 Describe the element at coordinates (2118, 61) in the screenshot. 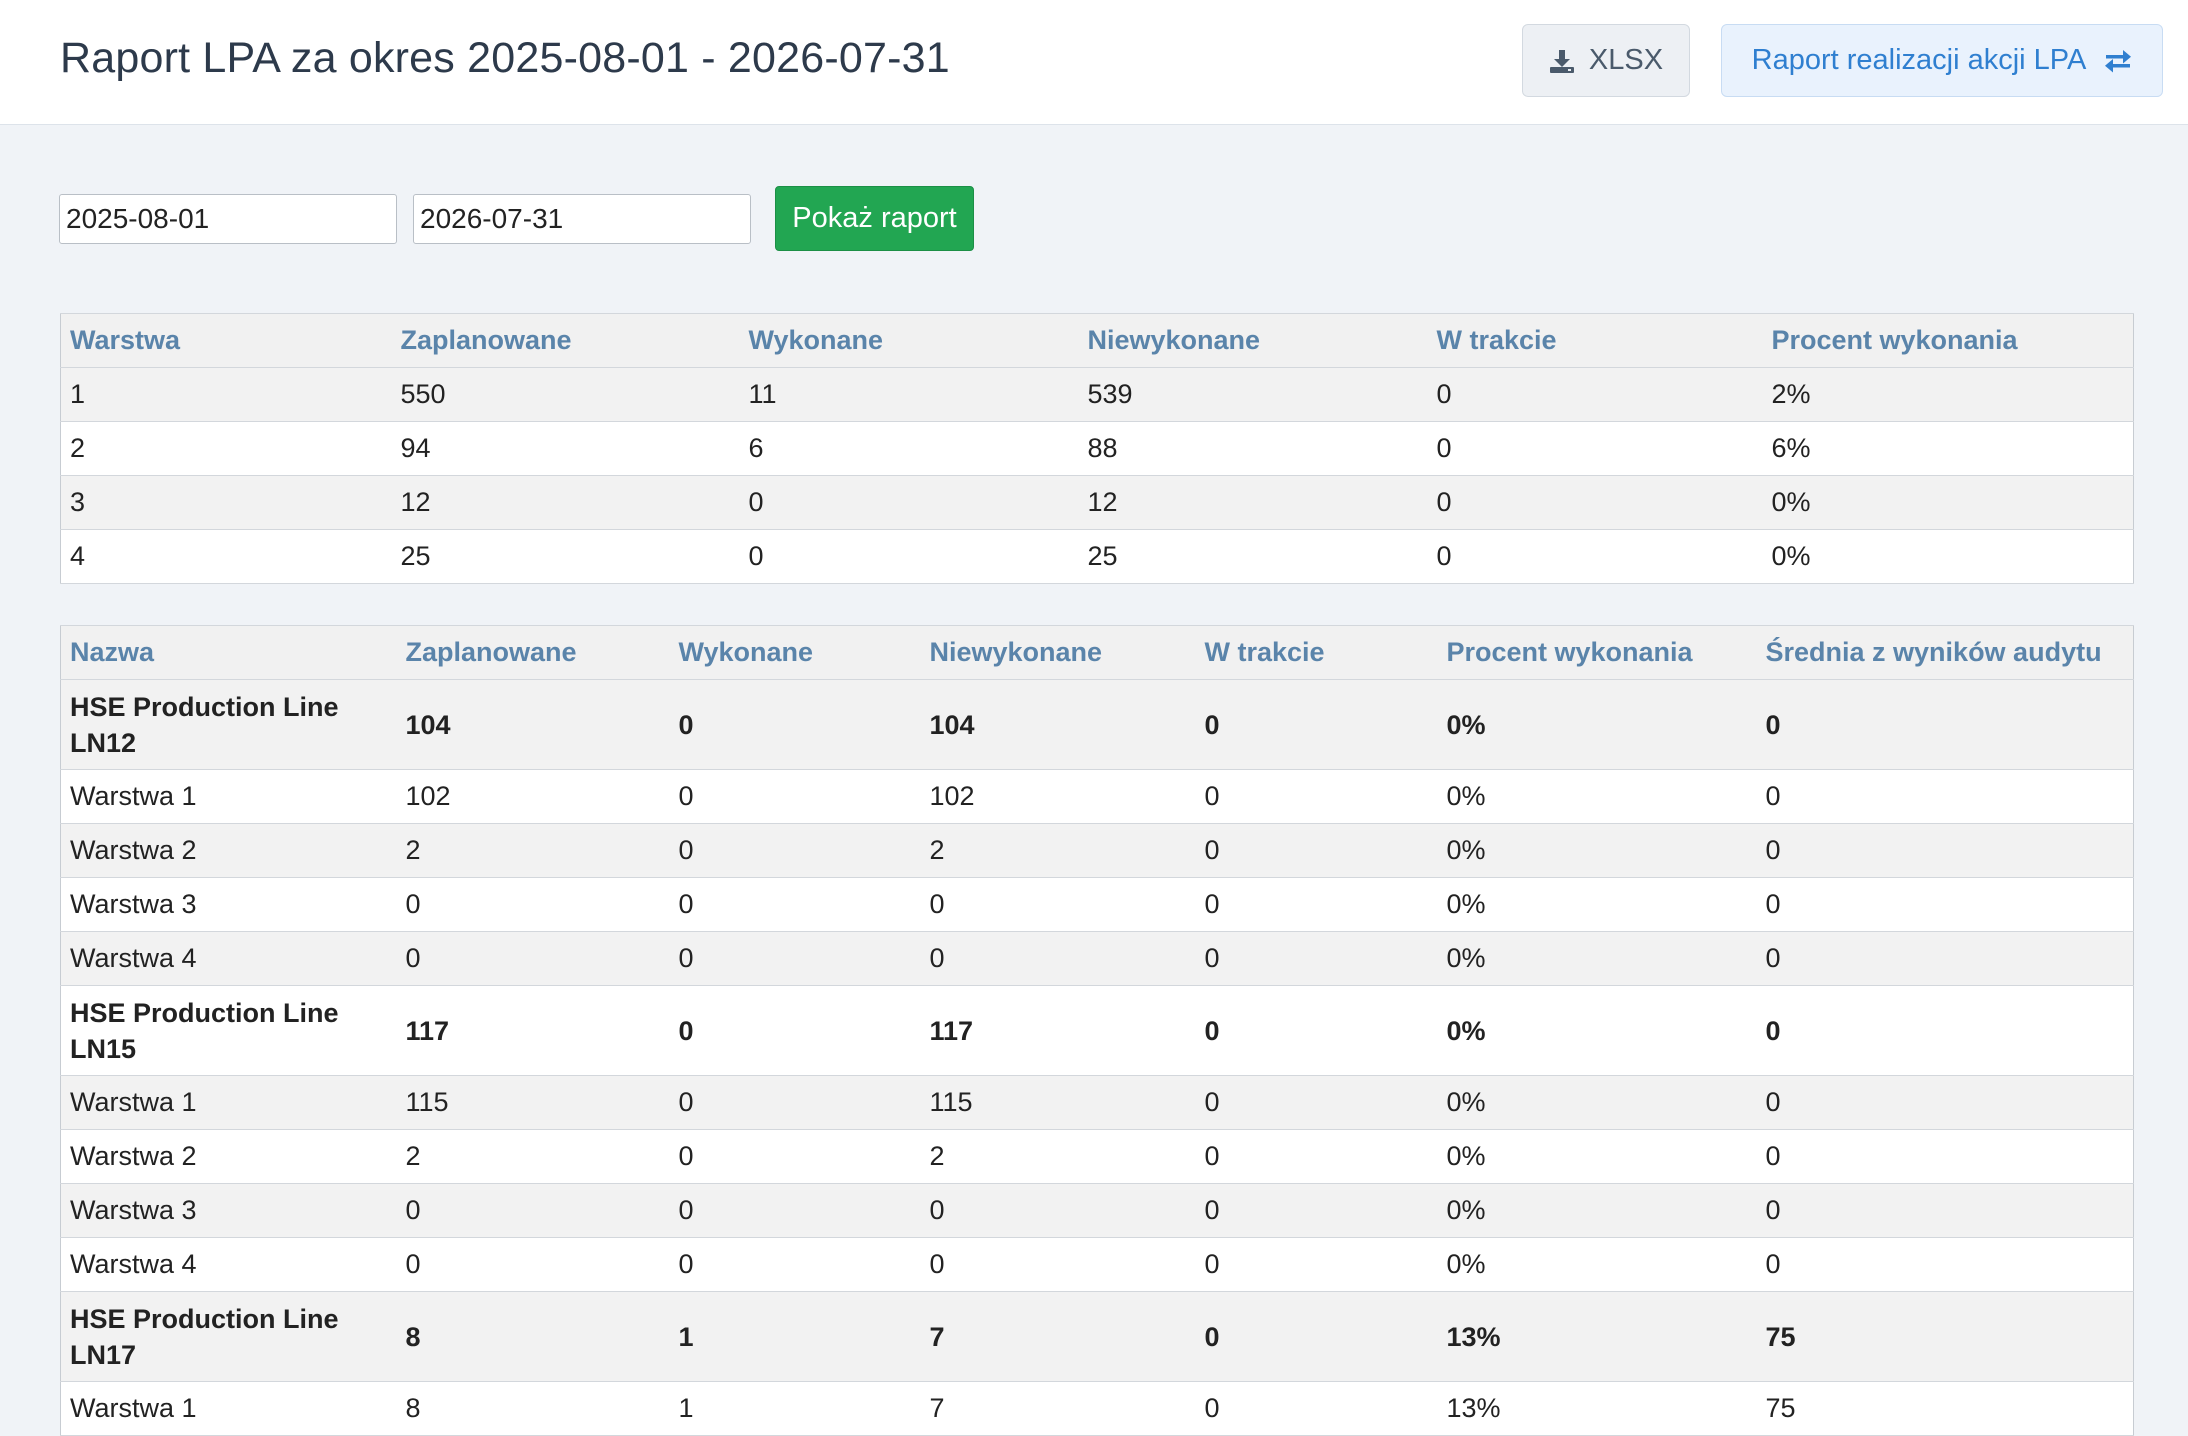

I see `swap-arrows-icon` at that location.